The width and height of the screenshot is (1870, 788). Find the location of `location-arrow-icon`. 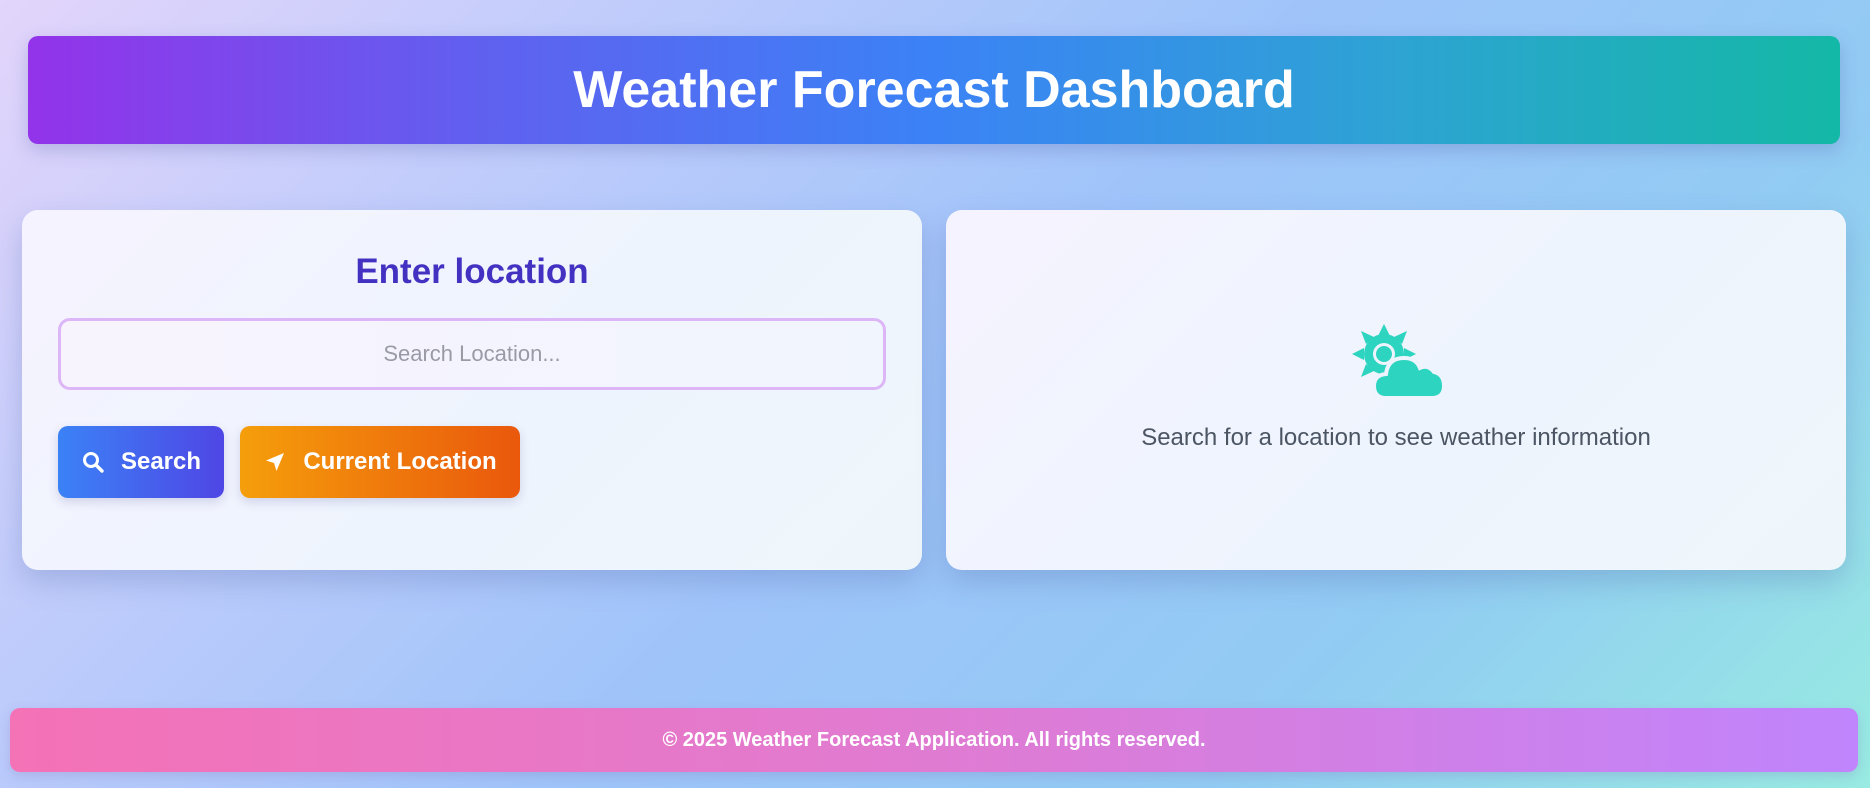

location-arrow-icon is located at coordinates (275, 462).